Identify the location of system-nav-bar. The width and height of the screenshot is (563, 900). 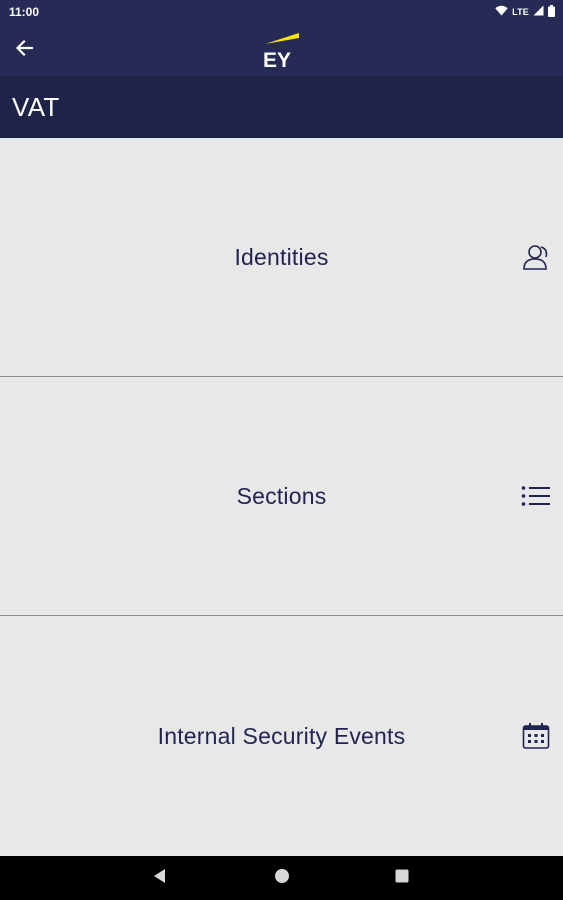
(281, 878).